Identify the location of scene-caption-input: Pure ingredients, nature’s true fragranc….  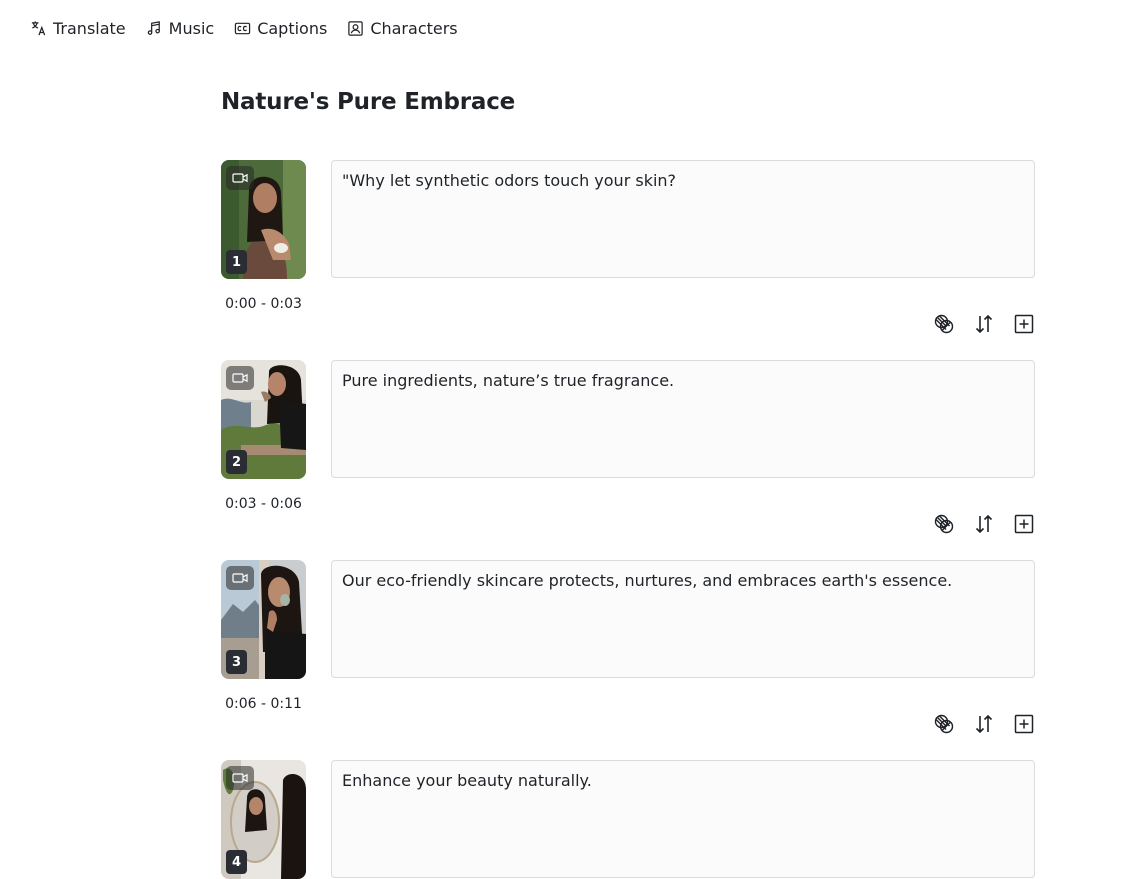
(683, 419).